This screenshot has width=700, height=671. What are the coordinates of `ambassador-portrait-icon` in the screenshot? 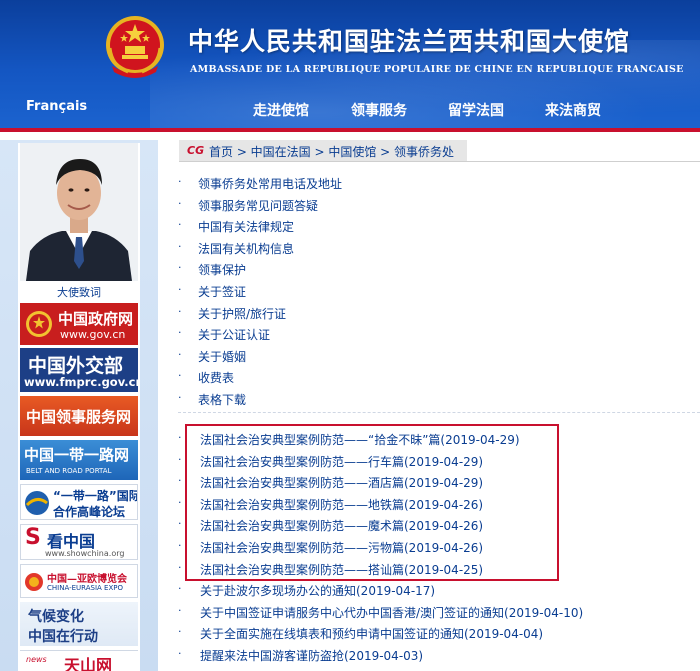 It's located at (79, 212).